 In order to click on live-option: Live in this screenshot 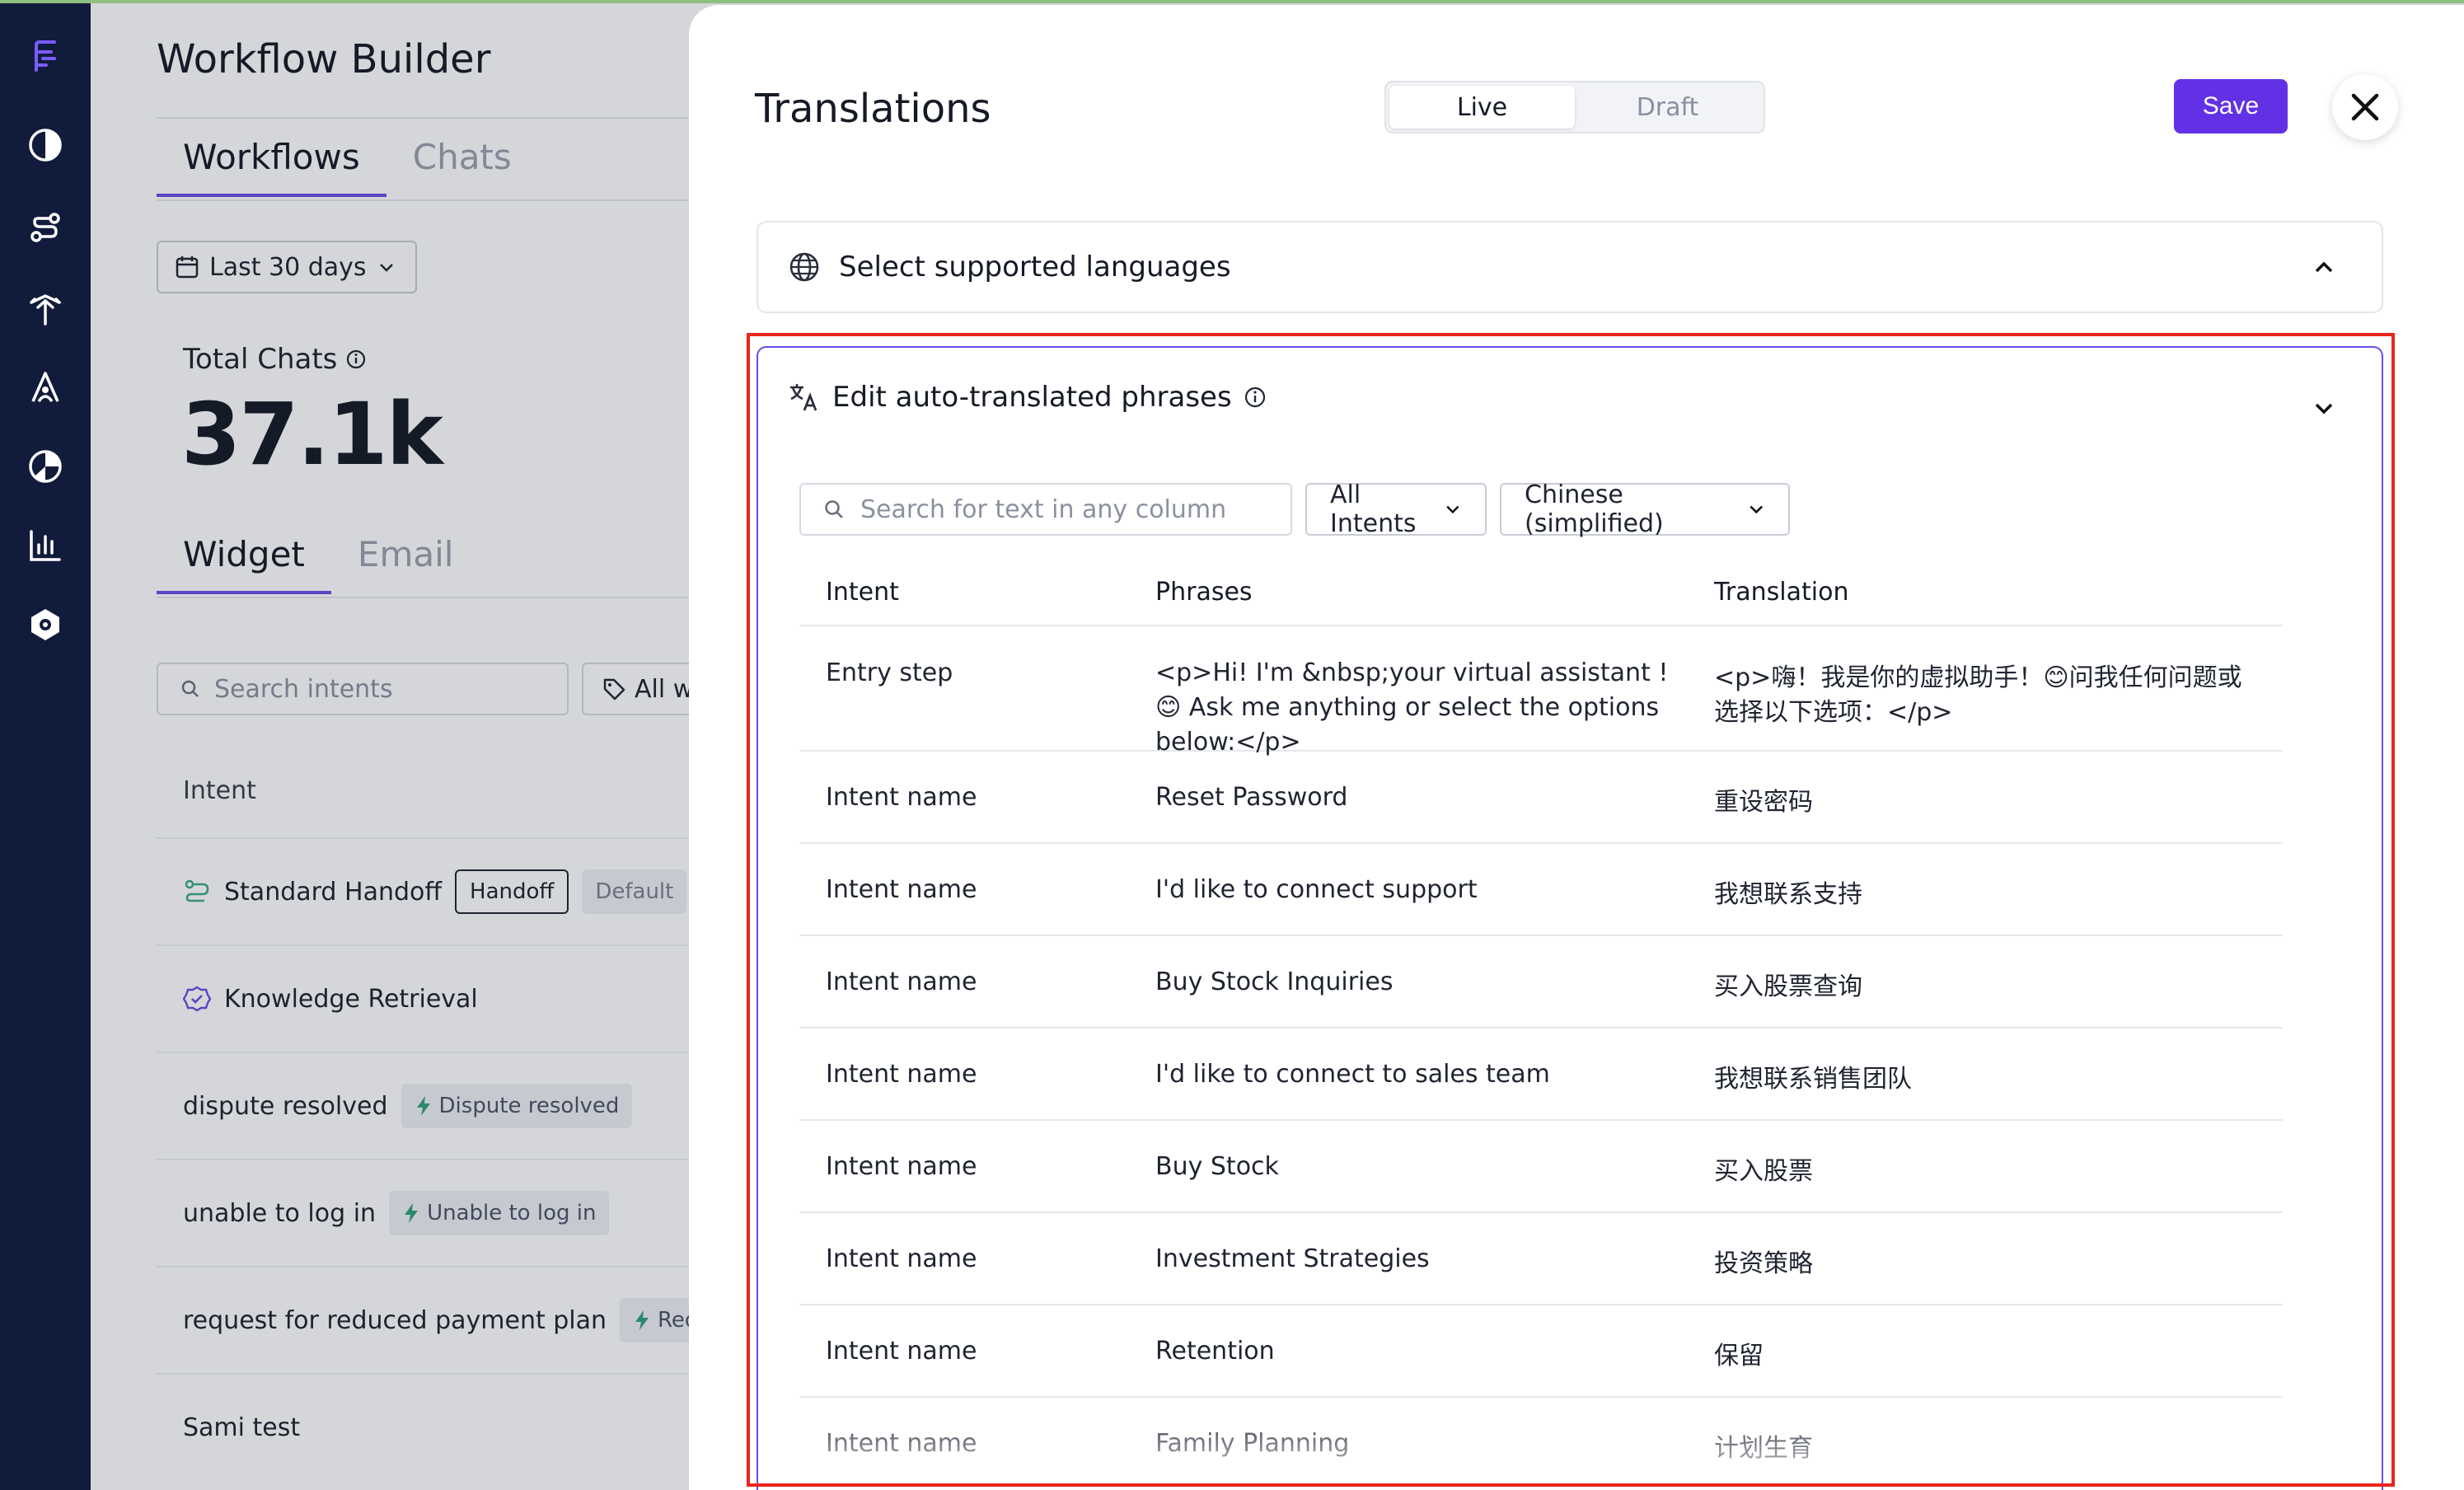, I will do `click(1482, 107)`.